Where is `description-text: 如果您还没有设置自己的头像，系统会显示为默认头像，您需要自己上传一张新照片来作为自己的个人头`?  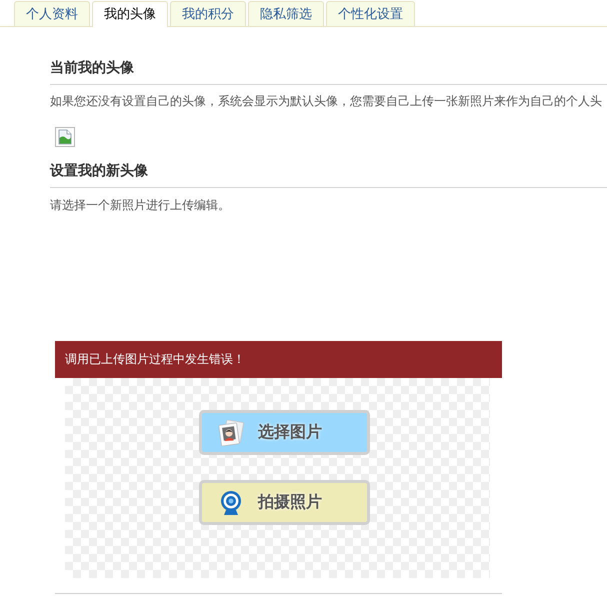 description-text: 如果您还没有设置自己的头像，系统会显示为默认头像，您需要自己上传一张新照片来作为自己的个人头 is located at coordinates (326, 101).